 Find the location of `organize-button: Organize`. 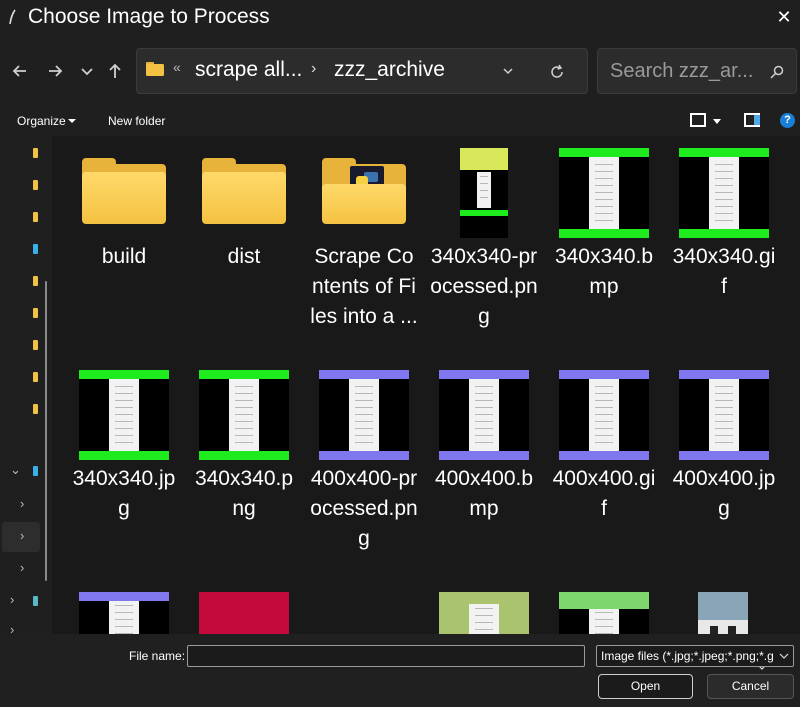

organize-button: Organize is located at coordinates (41, 121).